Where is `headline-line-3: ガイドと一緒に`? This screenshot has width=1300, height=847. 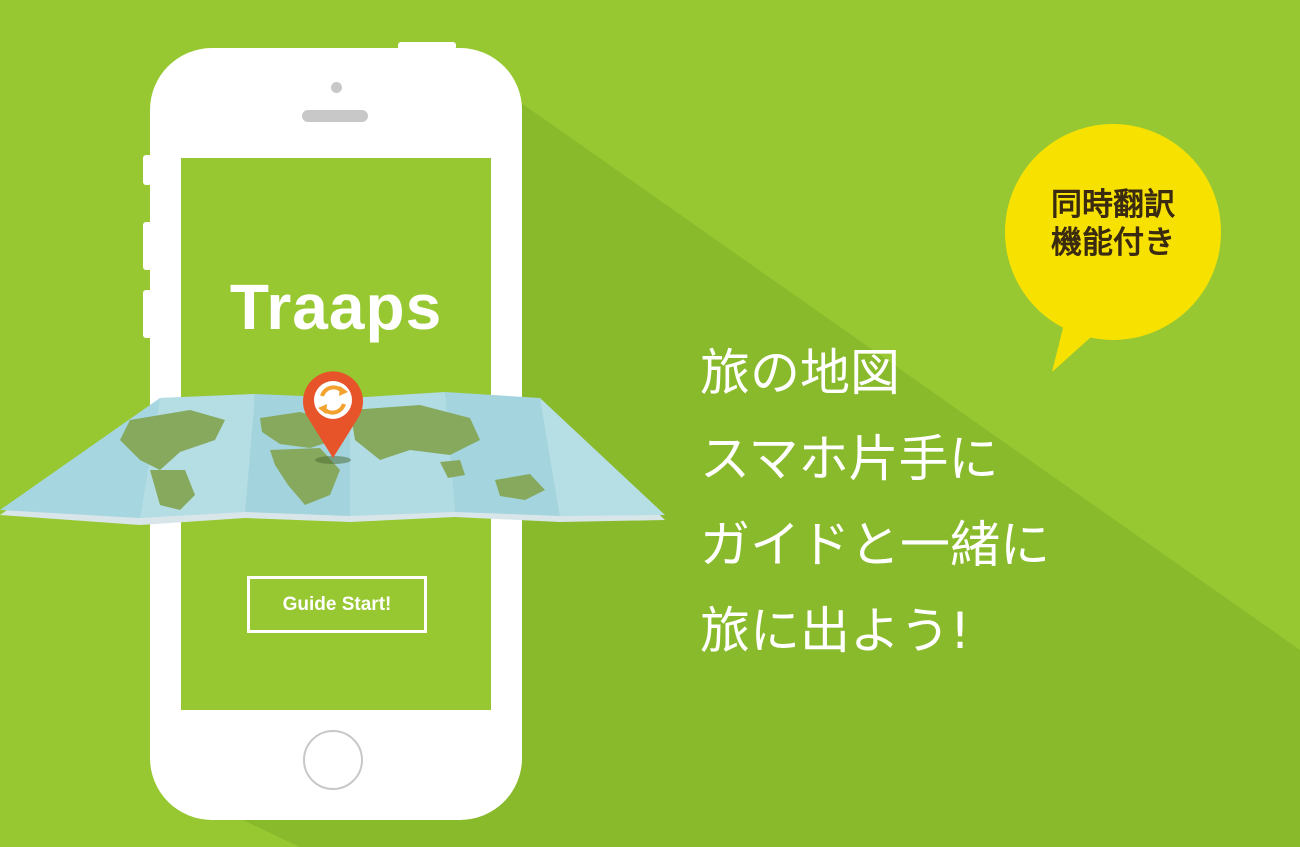 headline-line-3: ガイドと一緒に is located at coordinates (875, 545).